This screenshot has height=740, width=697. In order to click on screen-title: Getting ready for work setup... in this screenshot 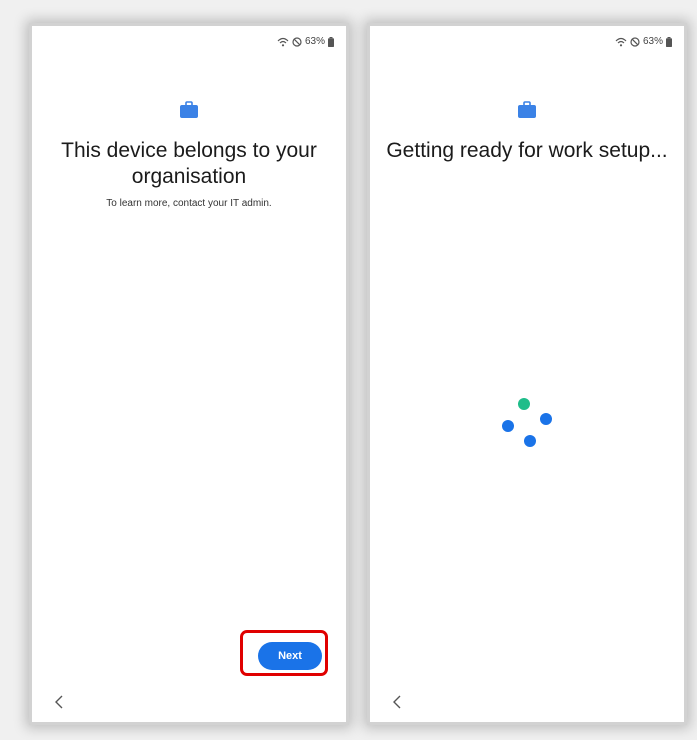, I will do `click(527, 150)`.